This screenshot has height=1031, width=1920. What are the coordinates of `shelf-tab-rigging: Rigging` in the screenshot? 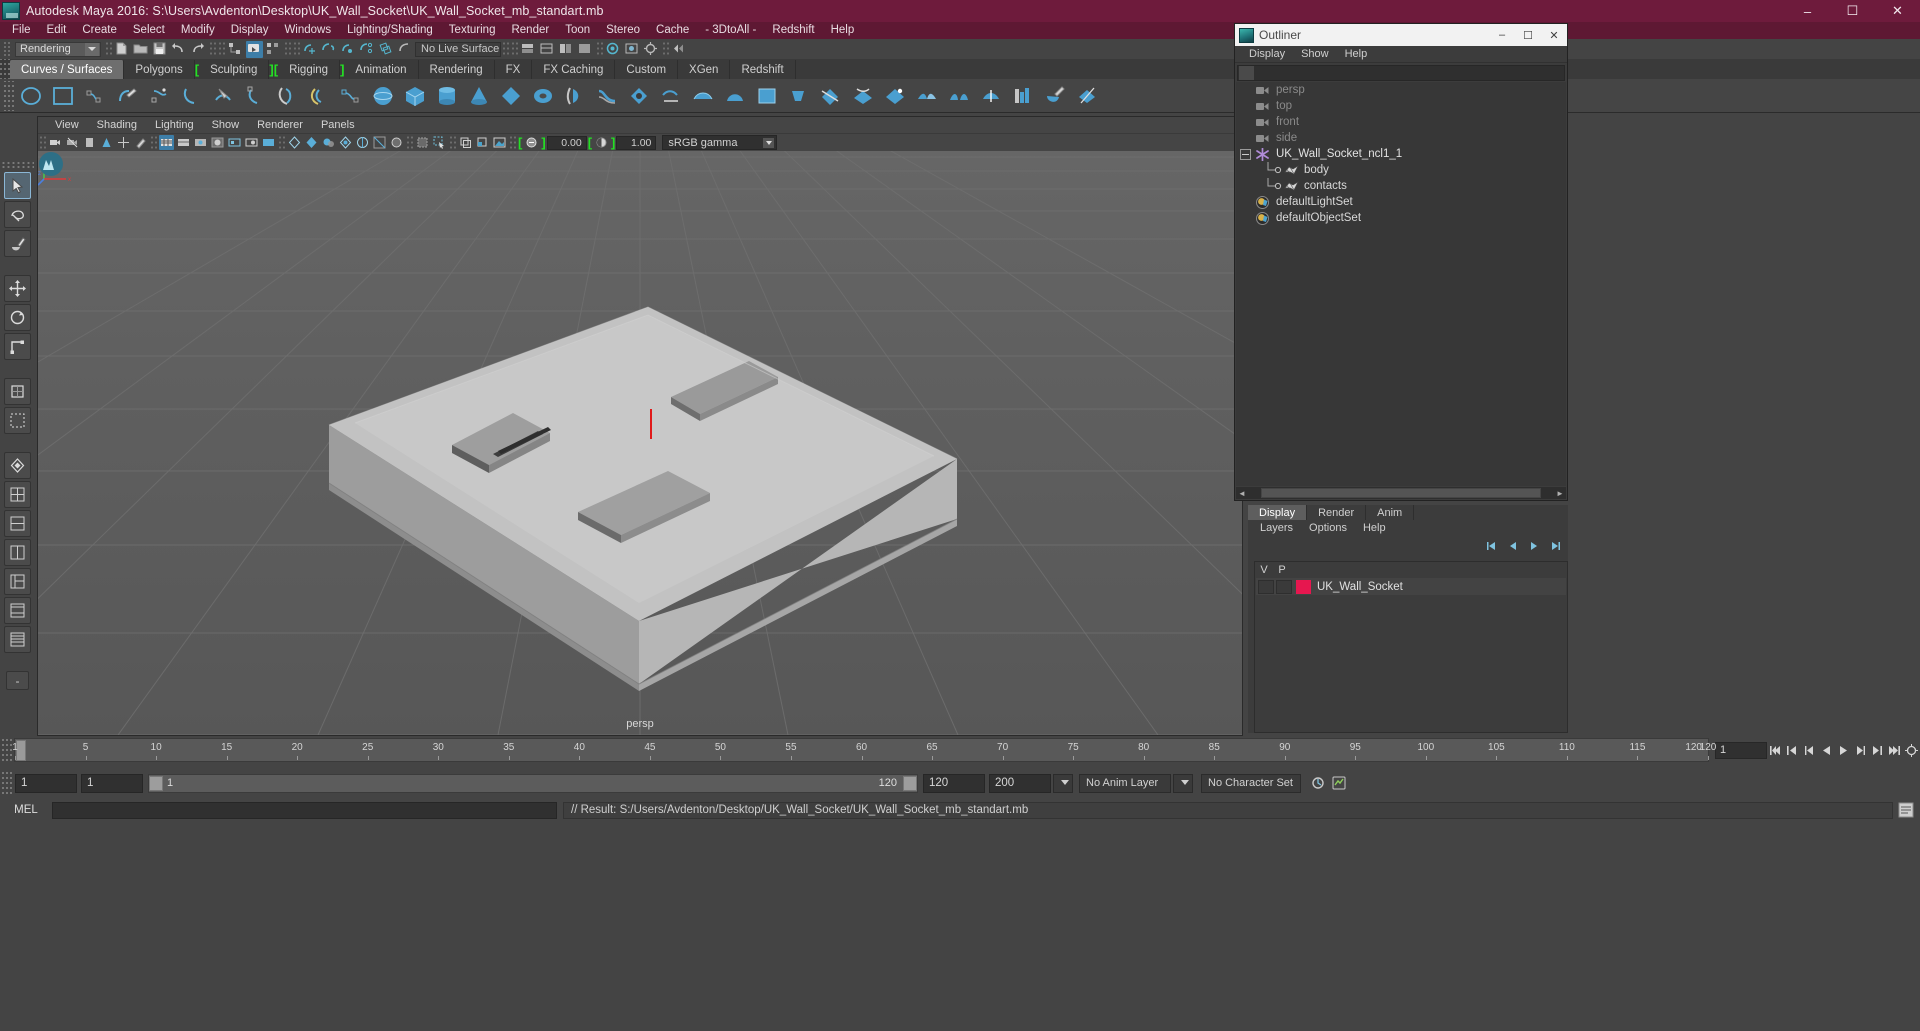 It's located at (309, 69).